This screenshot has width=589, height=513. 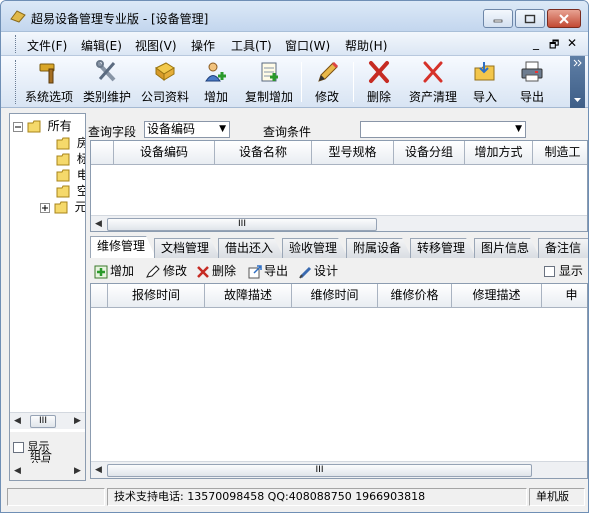 I want to click on menu-tools: 工具(T), so click(x=251, y=45).